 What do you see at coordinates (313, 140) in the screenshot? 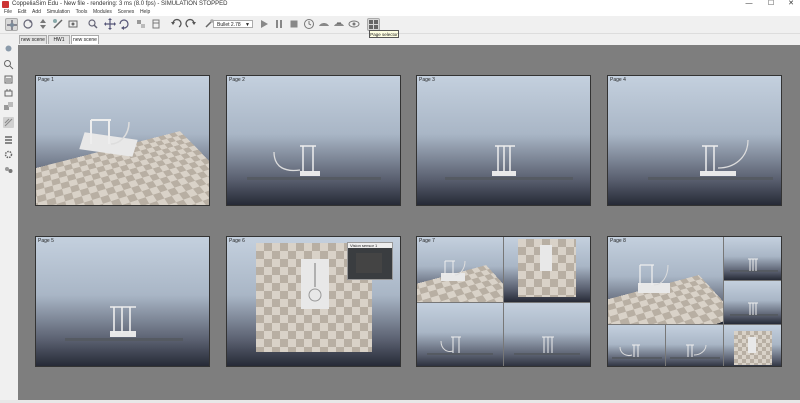
I see `view-page-2: Page 2` at bounding box center [313, 140].